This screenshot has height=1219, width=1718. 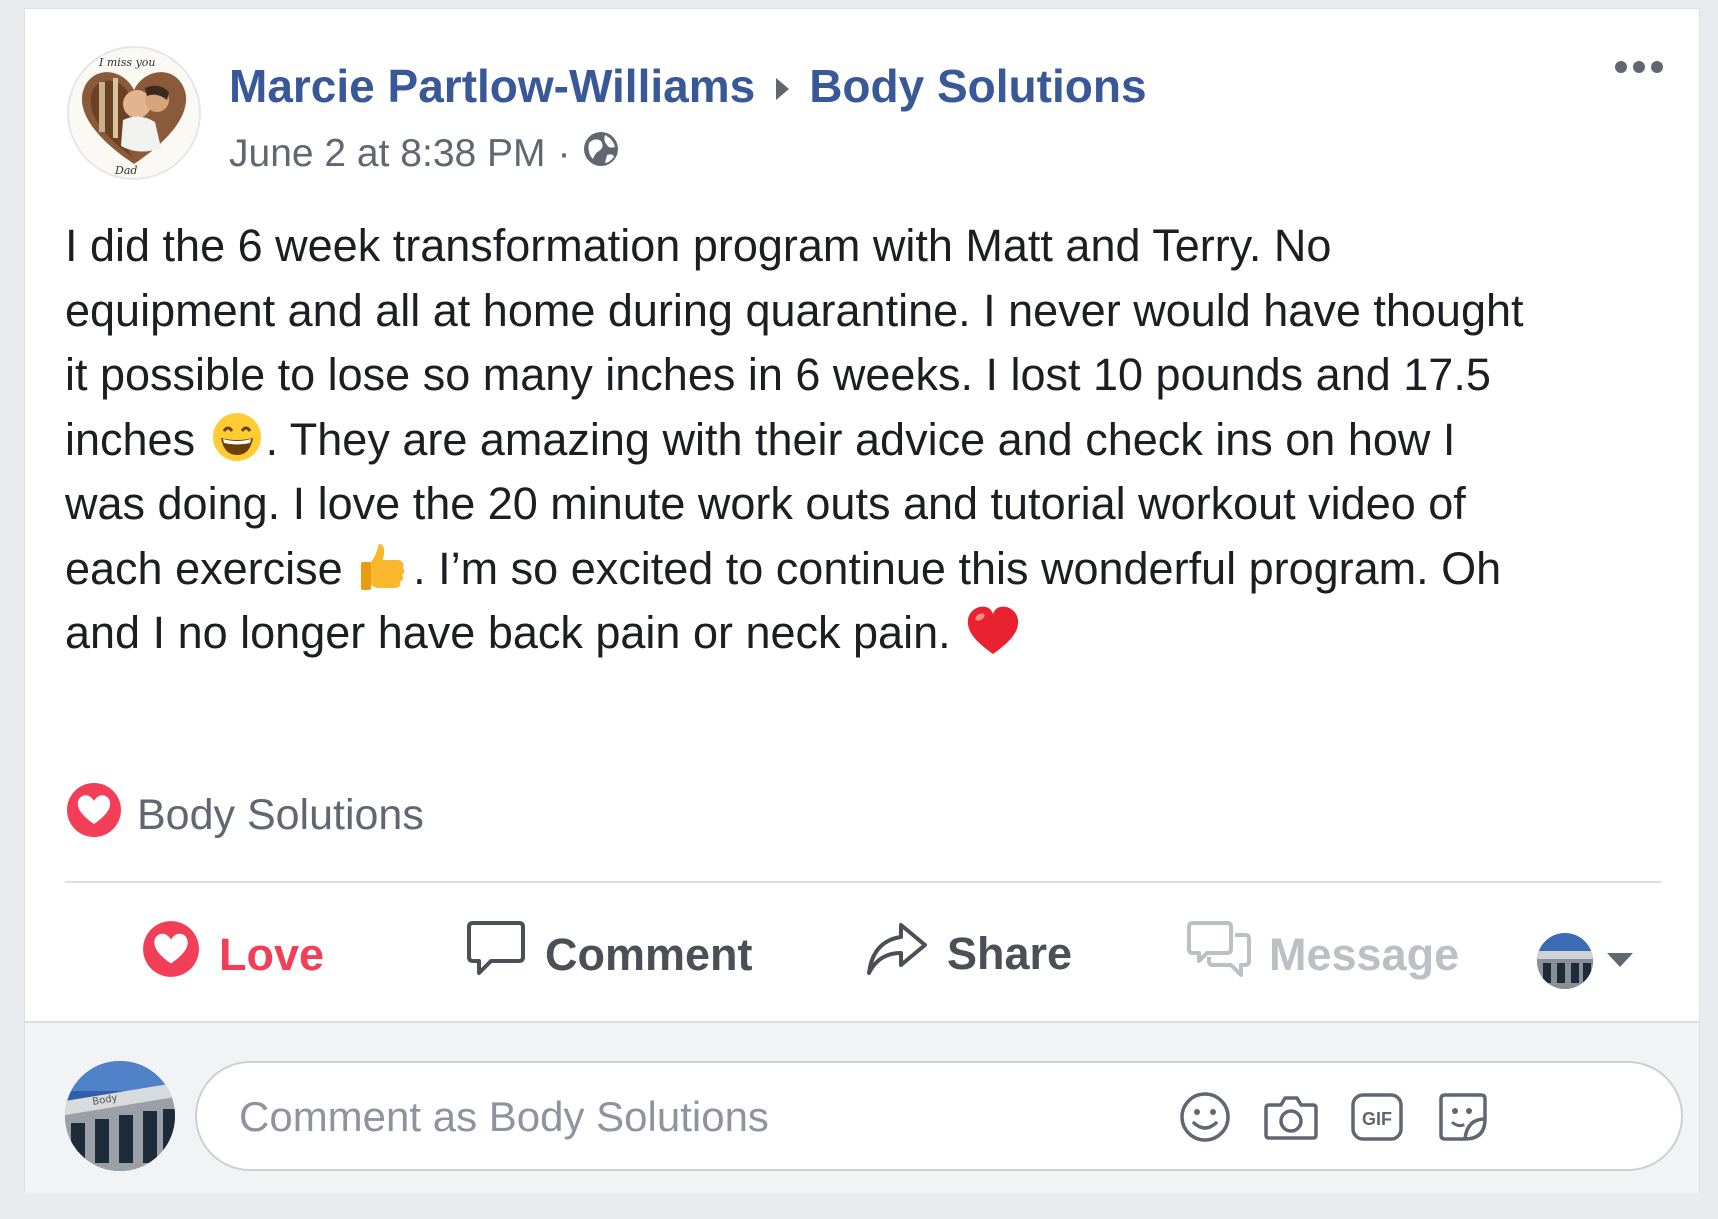 What do you see at coordinates (977, 86) in the screenshot?
I see `target-page-link: Body Solutions` at bounding box center [977, 86].